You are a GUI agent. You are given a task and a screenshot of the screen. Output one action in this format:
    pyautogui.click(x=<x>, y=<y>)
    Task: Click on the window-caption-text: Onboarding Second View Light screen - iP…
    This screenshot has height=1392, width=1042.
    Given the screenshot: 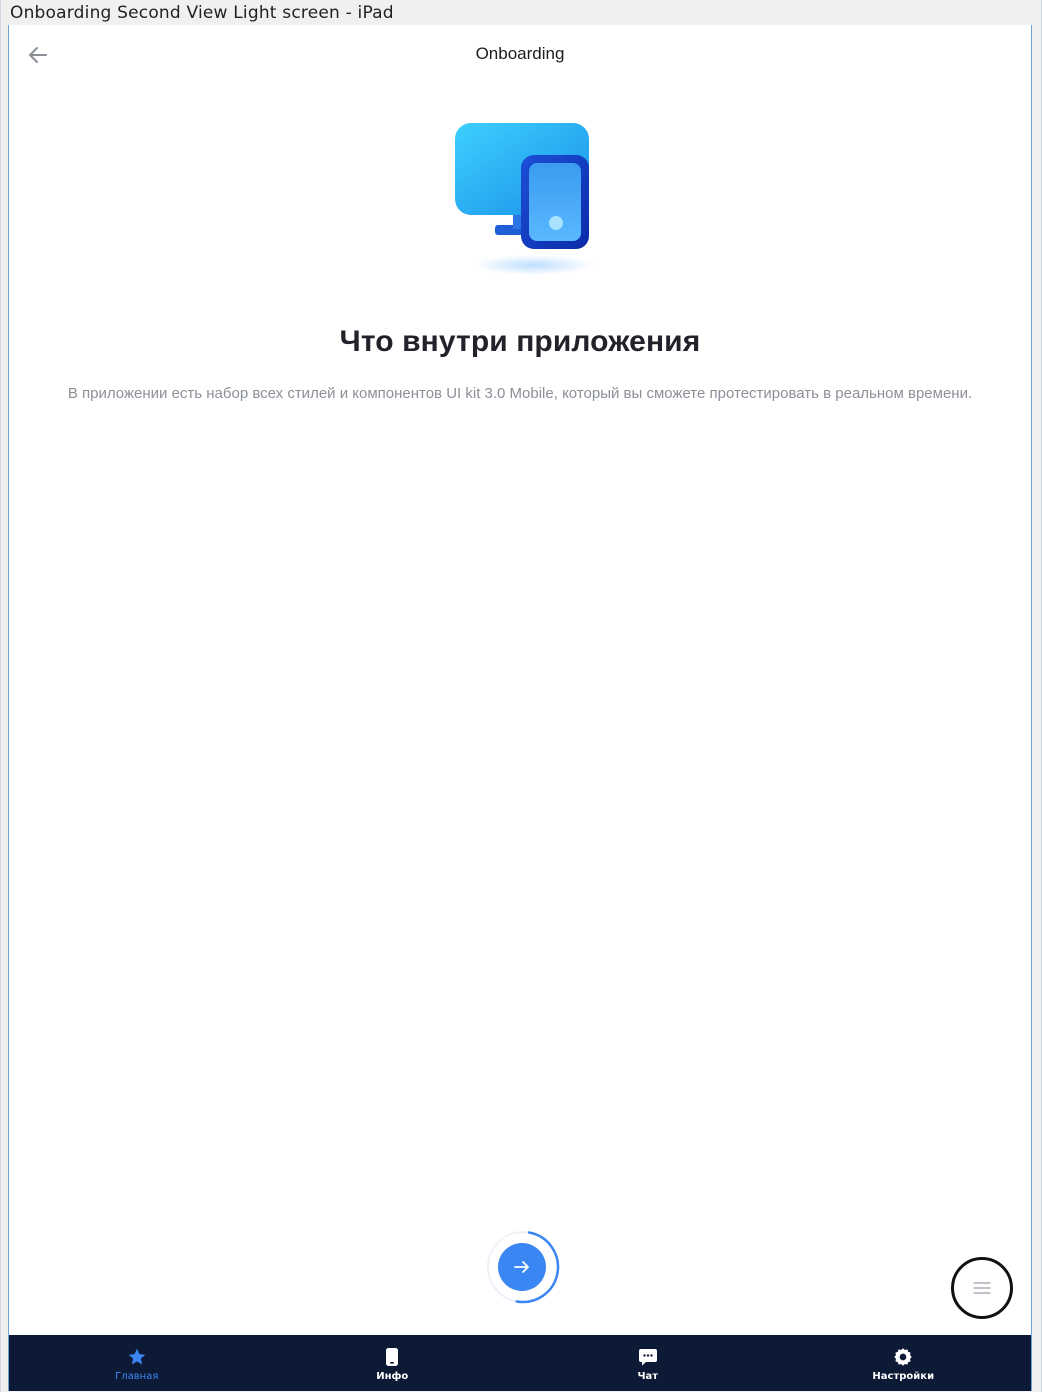 What is the action you would take?
    pyautogui.click(x=202, y=13)
    